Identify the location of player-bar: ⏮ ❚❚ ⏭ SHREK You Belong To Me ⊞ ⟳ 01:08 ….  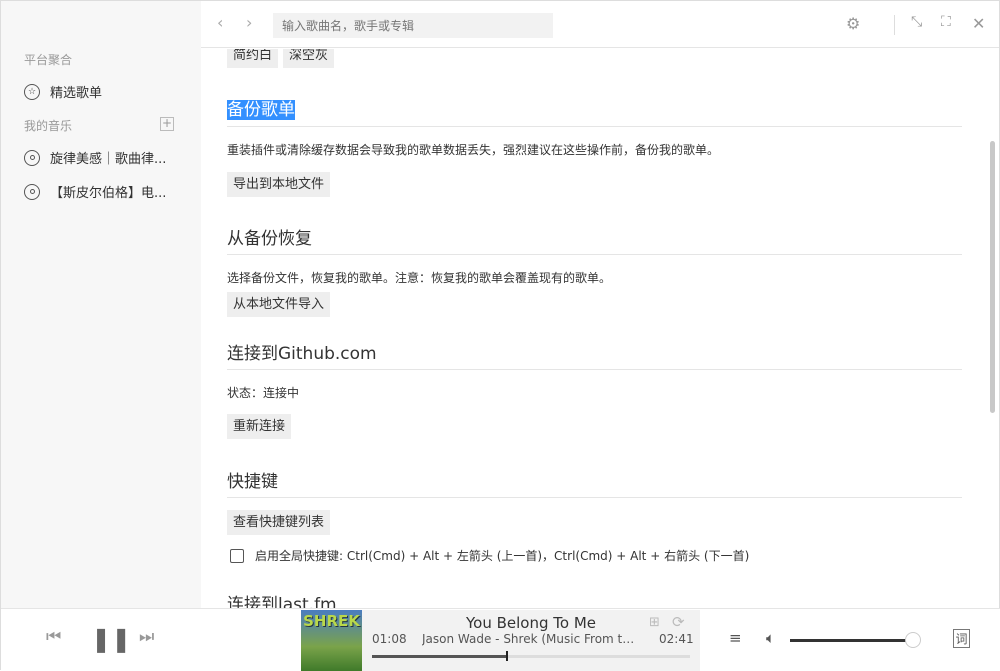
(500, 639).